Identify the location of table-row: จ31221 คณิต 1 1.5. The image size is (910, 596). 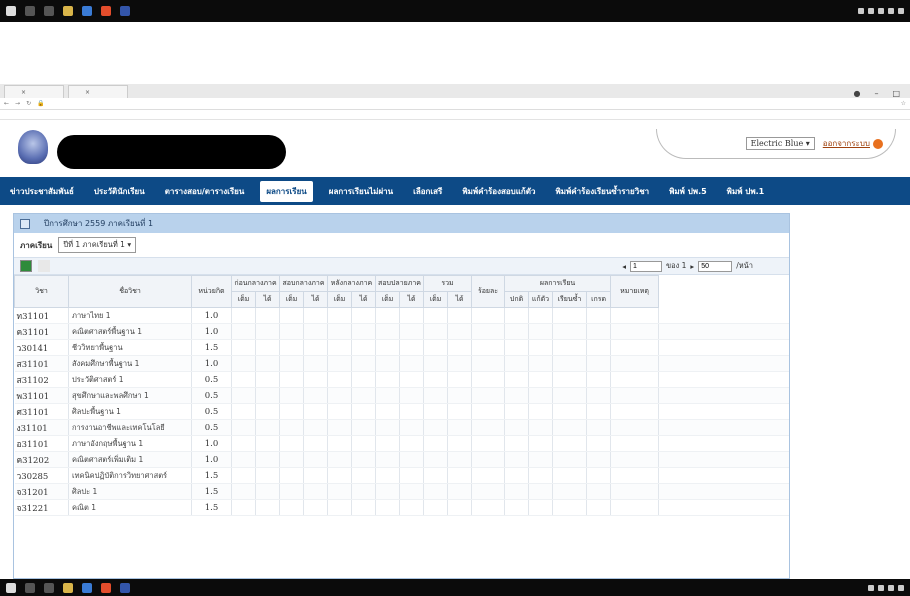
(401, 507).